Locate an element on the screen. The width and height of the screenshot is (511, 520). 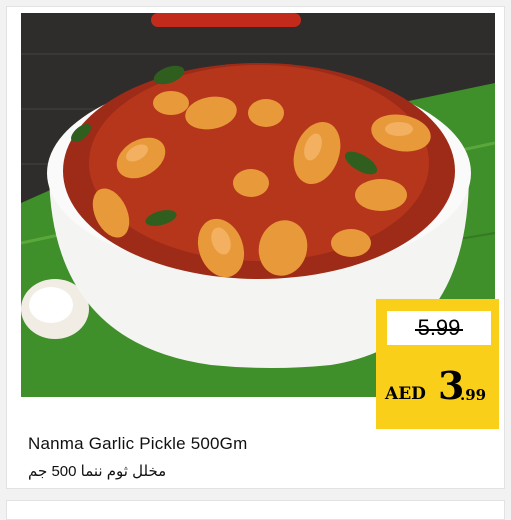
old-price: 5.99 is located at coordinates (439, 327).